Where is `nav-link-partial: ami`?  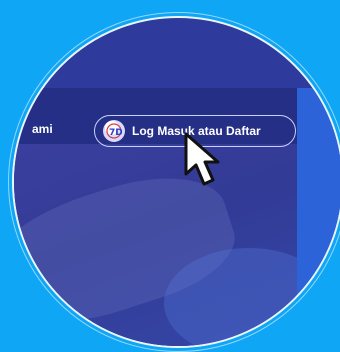 nav-link-partial: ami is located at coordinates (42, 129).